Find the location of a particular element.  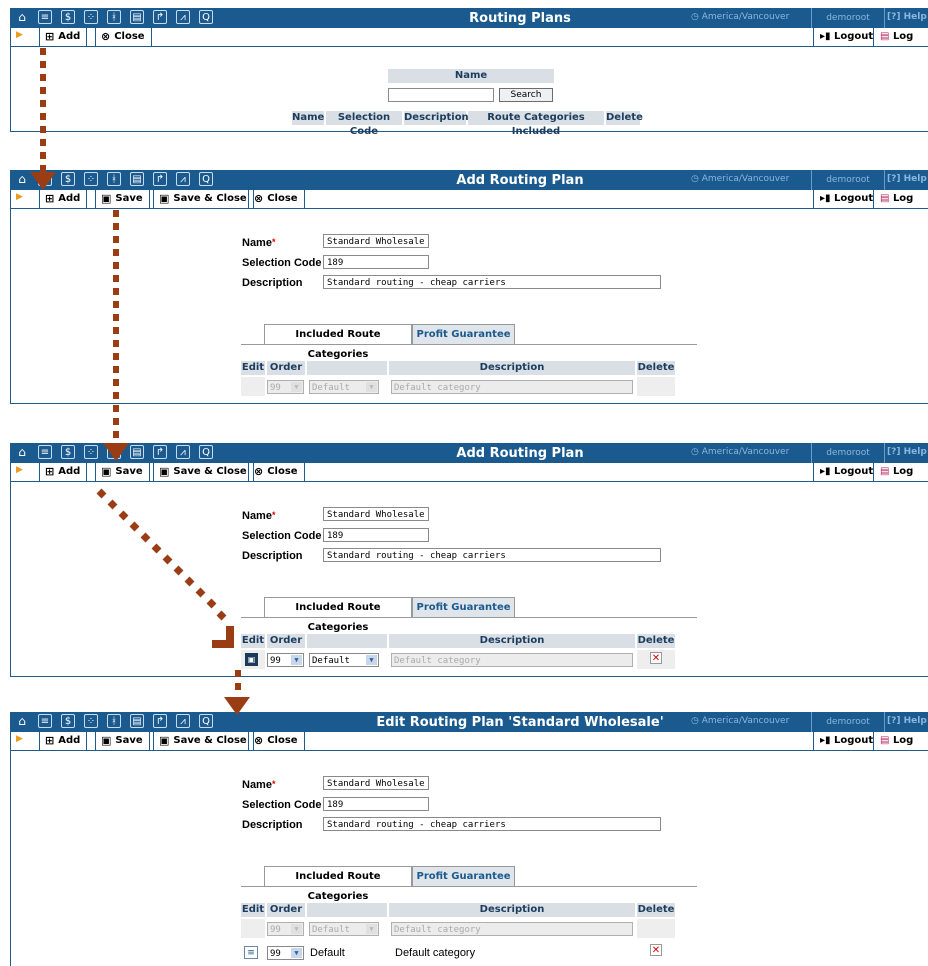

search-input is located at coordinates (441, 95).